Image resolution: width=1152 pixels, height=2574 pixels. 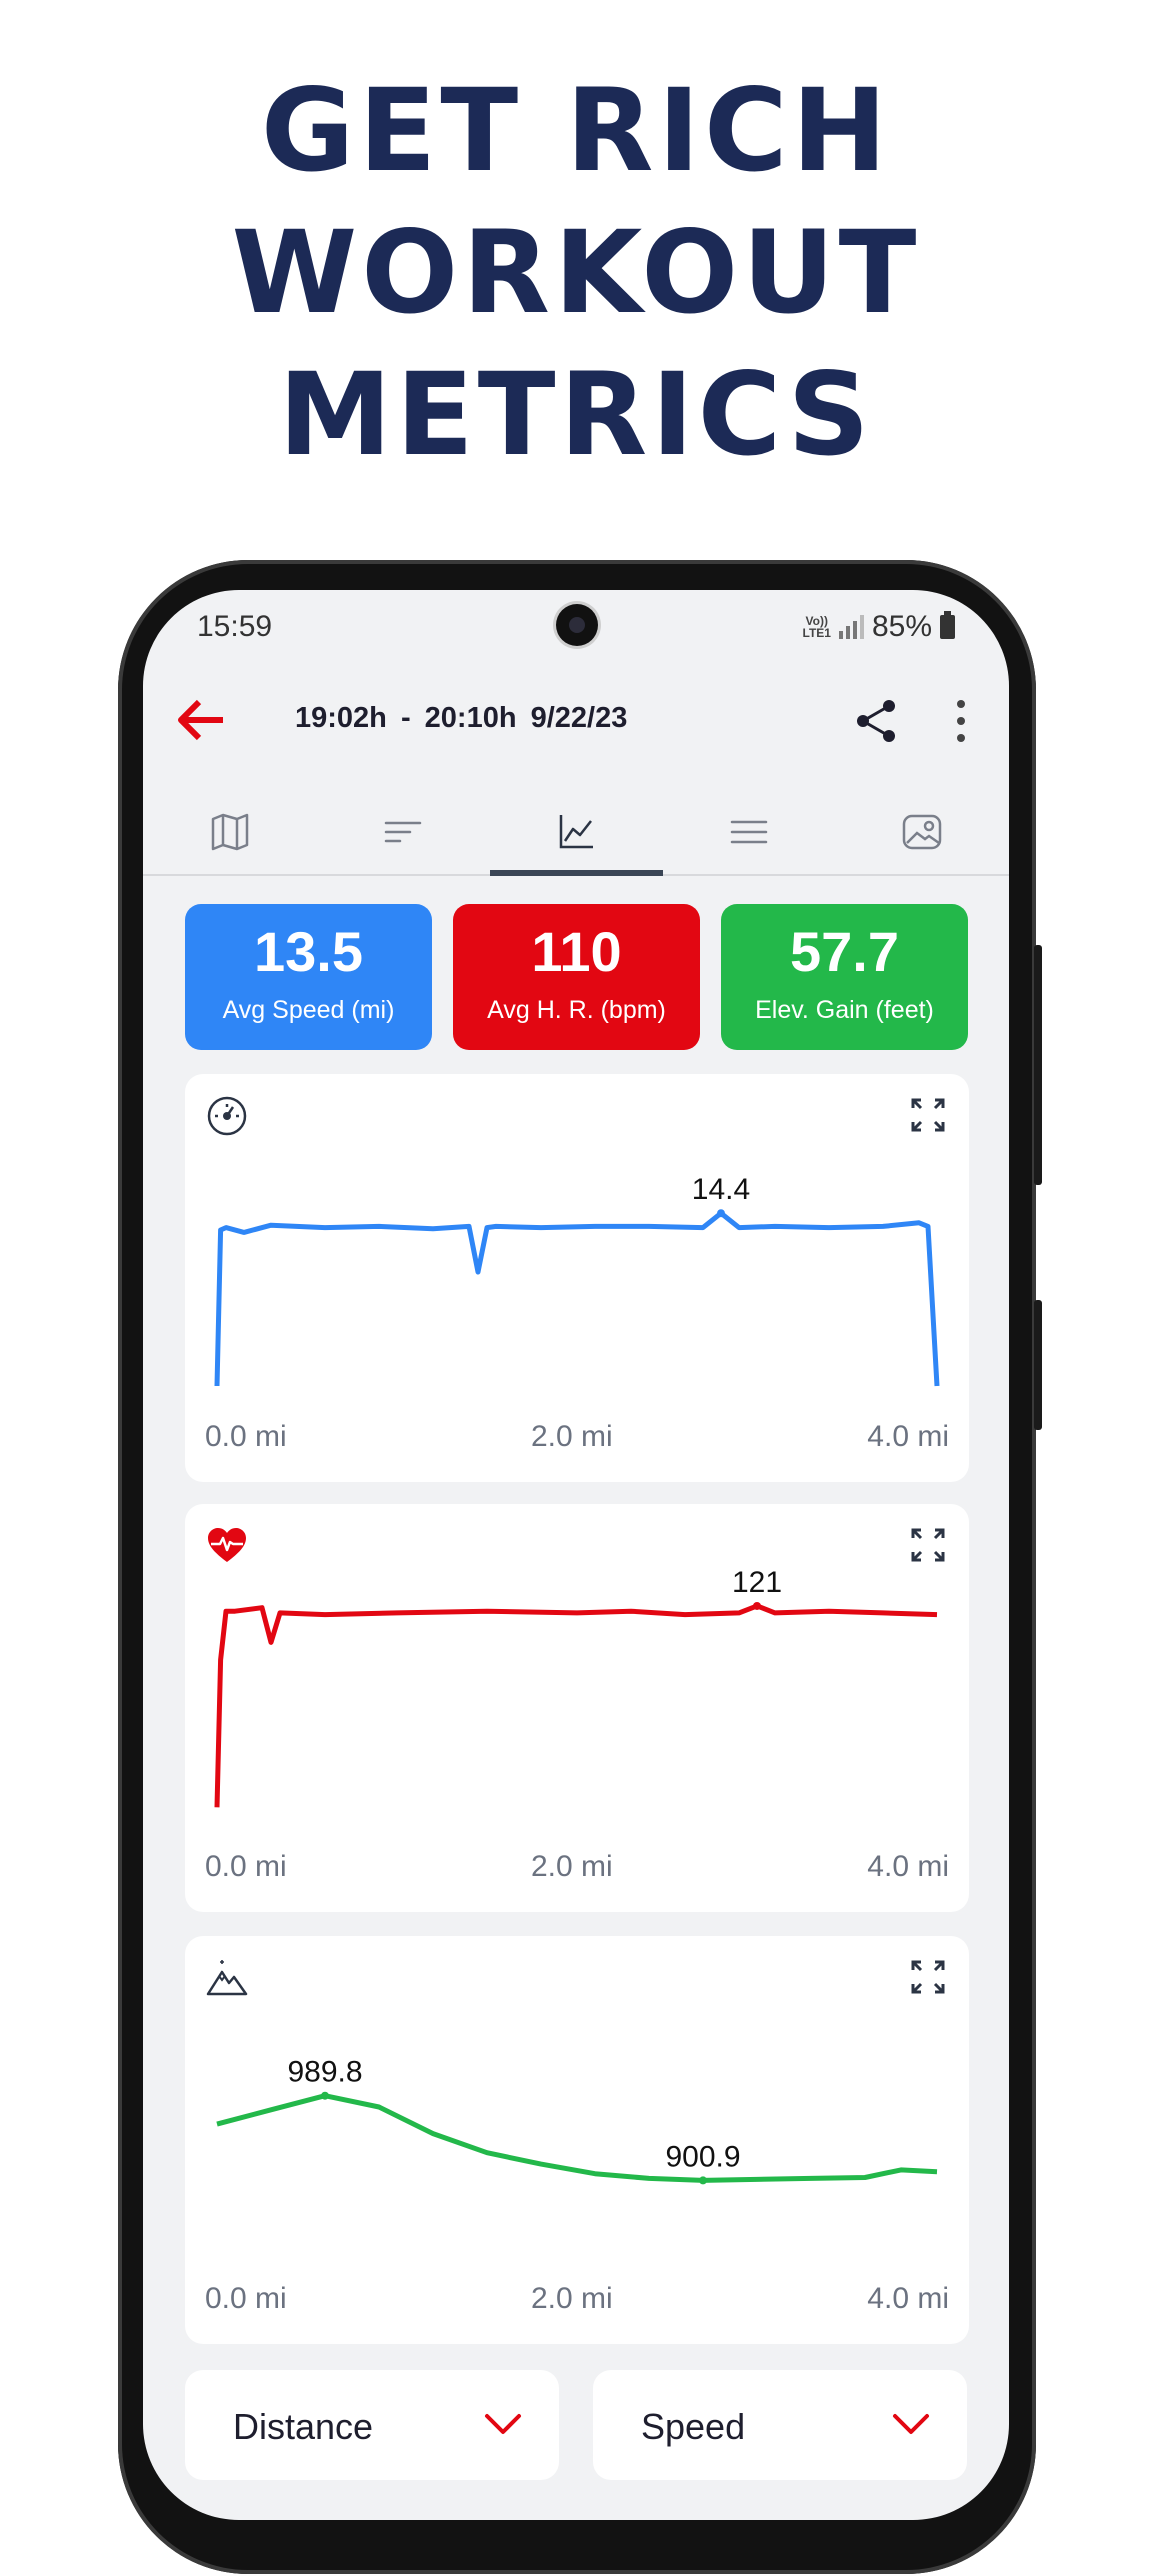 I want to click on heart-rate-chart-card: 121 0.0 mi 2.0 mi 4.0 mi, so click(x=577, y=1708).